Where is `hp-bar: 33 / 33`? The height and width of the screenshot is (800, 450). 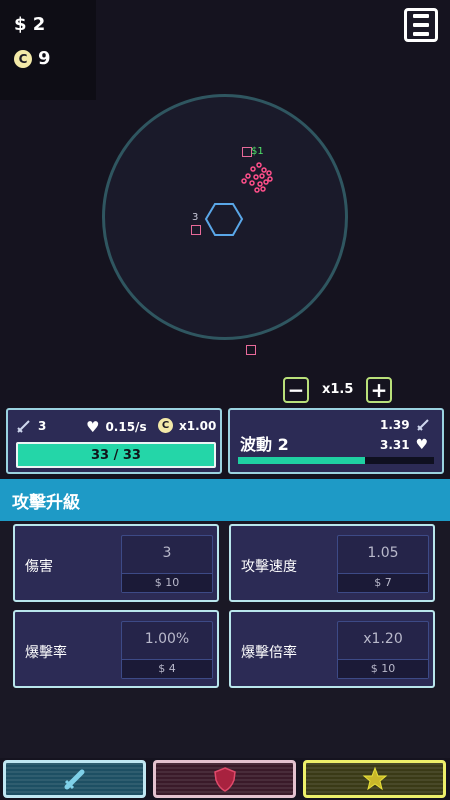
hp-bar: 33 / 33 is located at coordinates (116, 455).